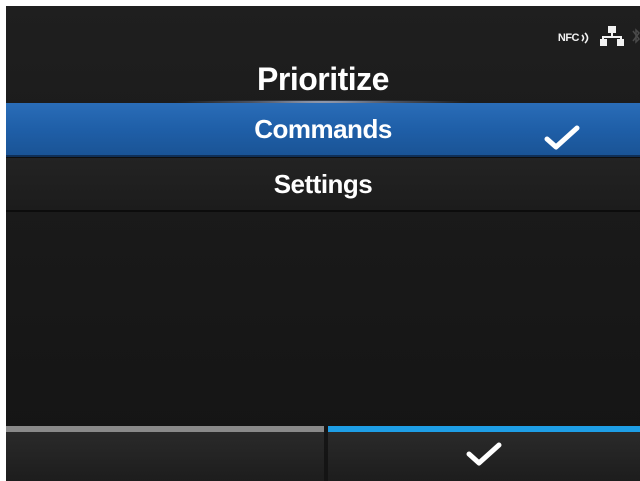 This screenshot has height=481, width=640. I want to click on option-settings: Settings, so click(323, 184).